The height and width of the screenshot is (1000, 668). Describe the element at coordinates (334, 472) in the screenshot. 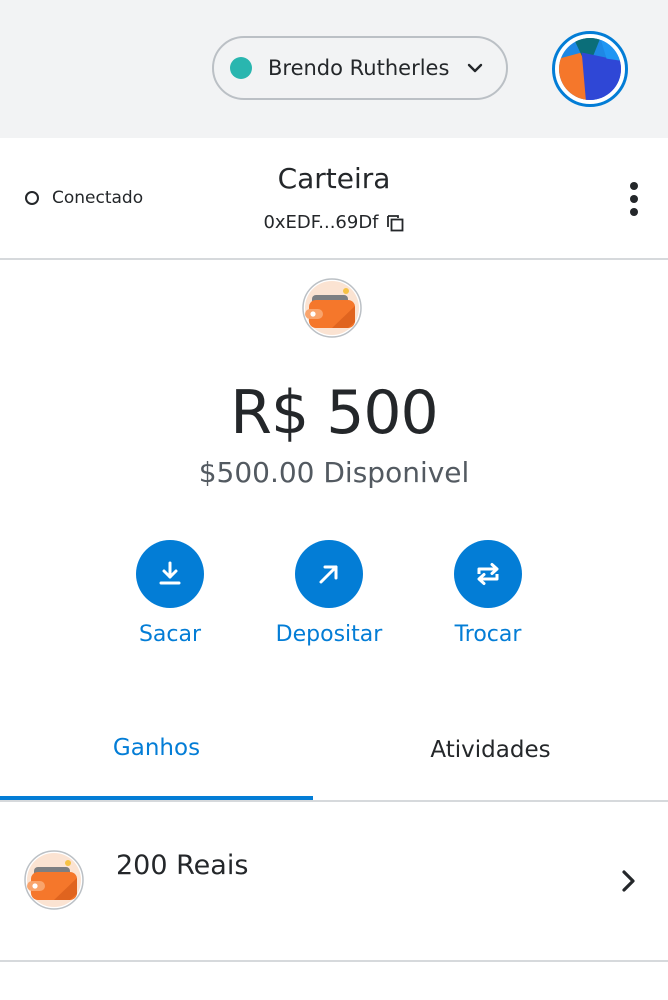

I see `balance-secondary: $500.00 Disponivel` at that location.